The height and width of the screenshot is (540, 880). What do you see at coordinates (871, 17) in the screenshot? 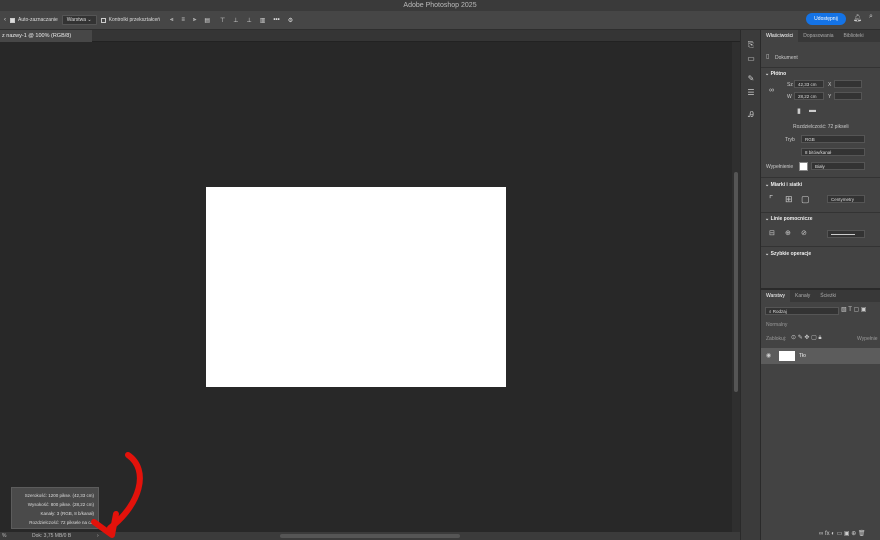
I see `search-icon: ⌕` at bounding box center [871, 17].